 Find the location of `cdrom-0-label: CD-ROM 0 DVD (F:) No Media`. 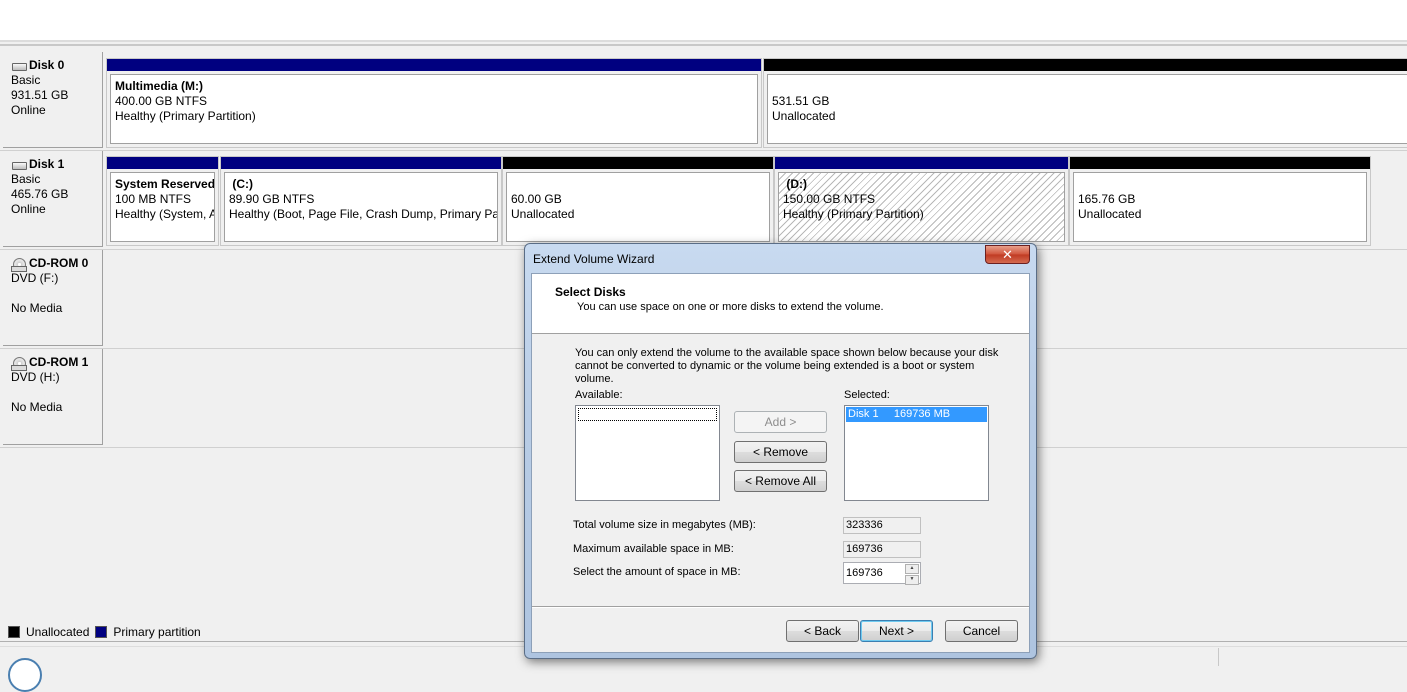

cdrom-0-label: CD-ROM 0 DVD (F:) No Media is located at coordinates (53, 298).